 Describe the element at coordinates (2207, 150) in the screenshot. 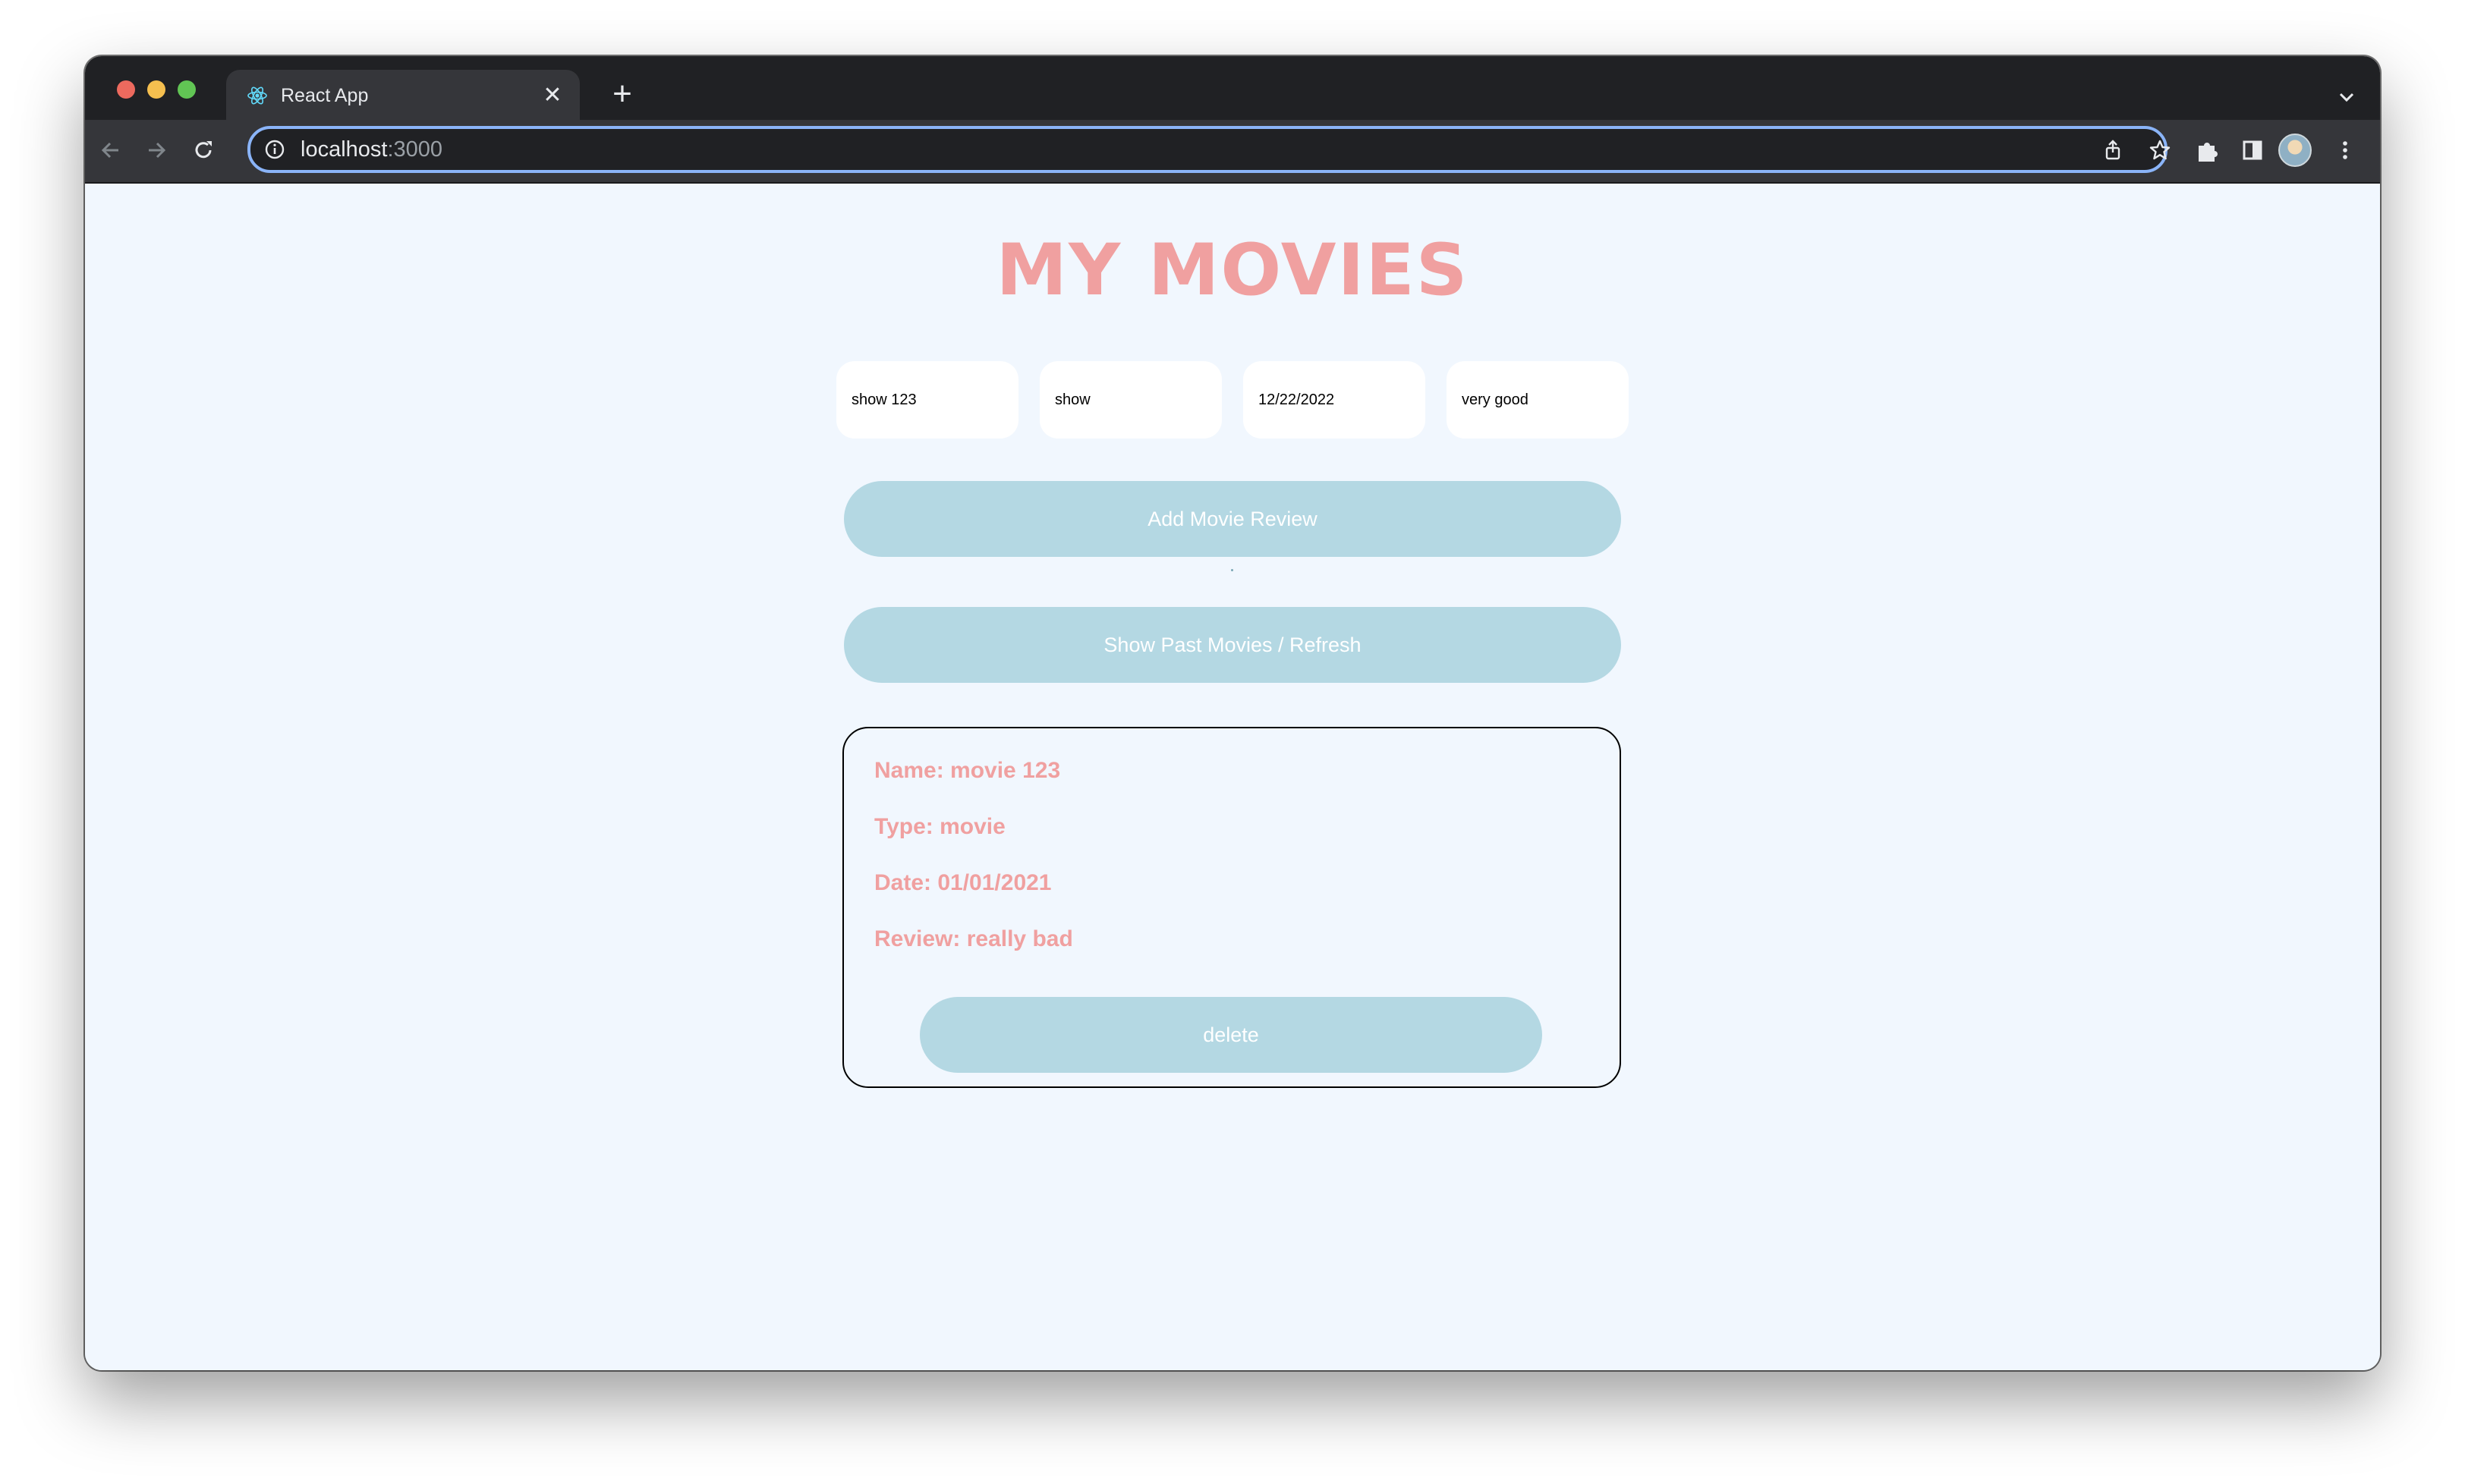

I see `extensions-puzzle-icon` at that location.